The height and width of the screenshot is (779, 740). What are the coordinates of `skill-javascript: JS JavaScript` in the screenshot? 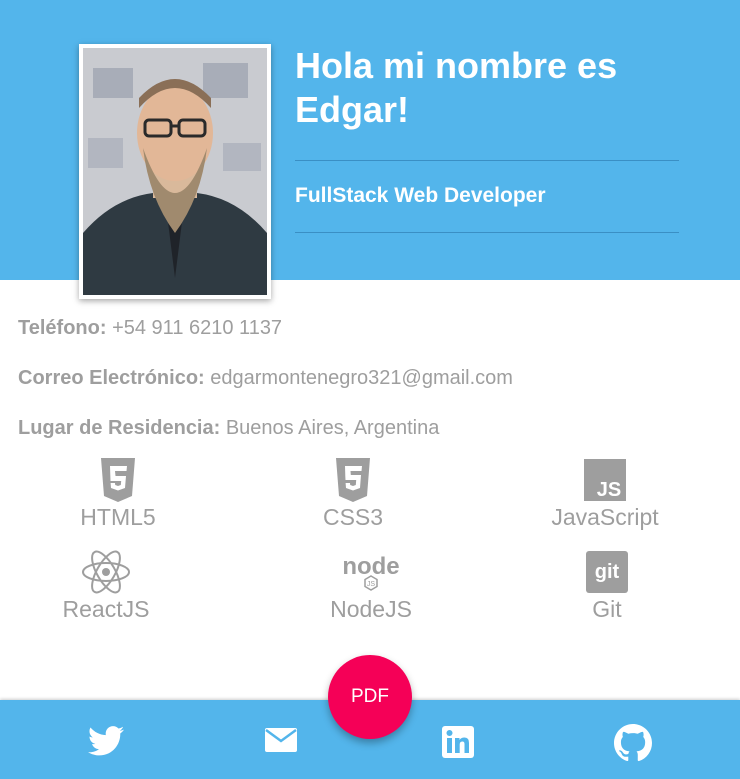 It's located at (605, 494).